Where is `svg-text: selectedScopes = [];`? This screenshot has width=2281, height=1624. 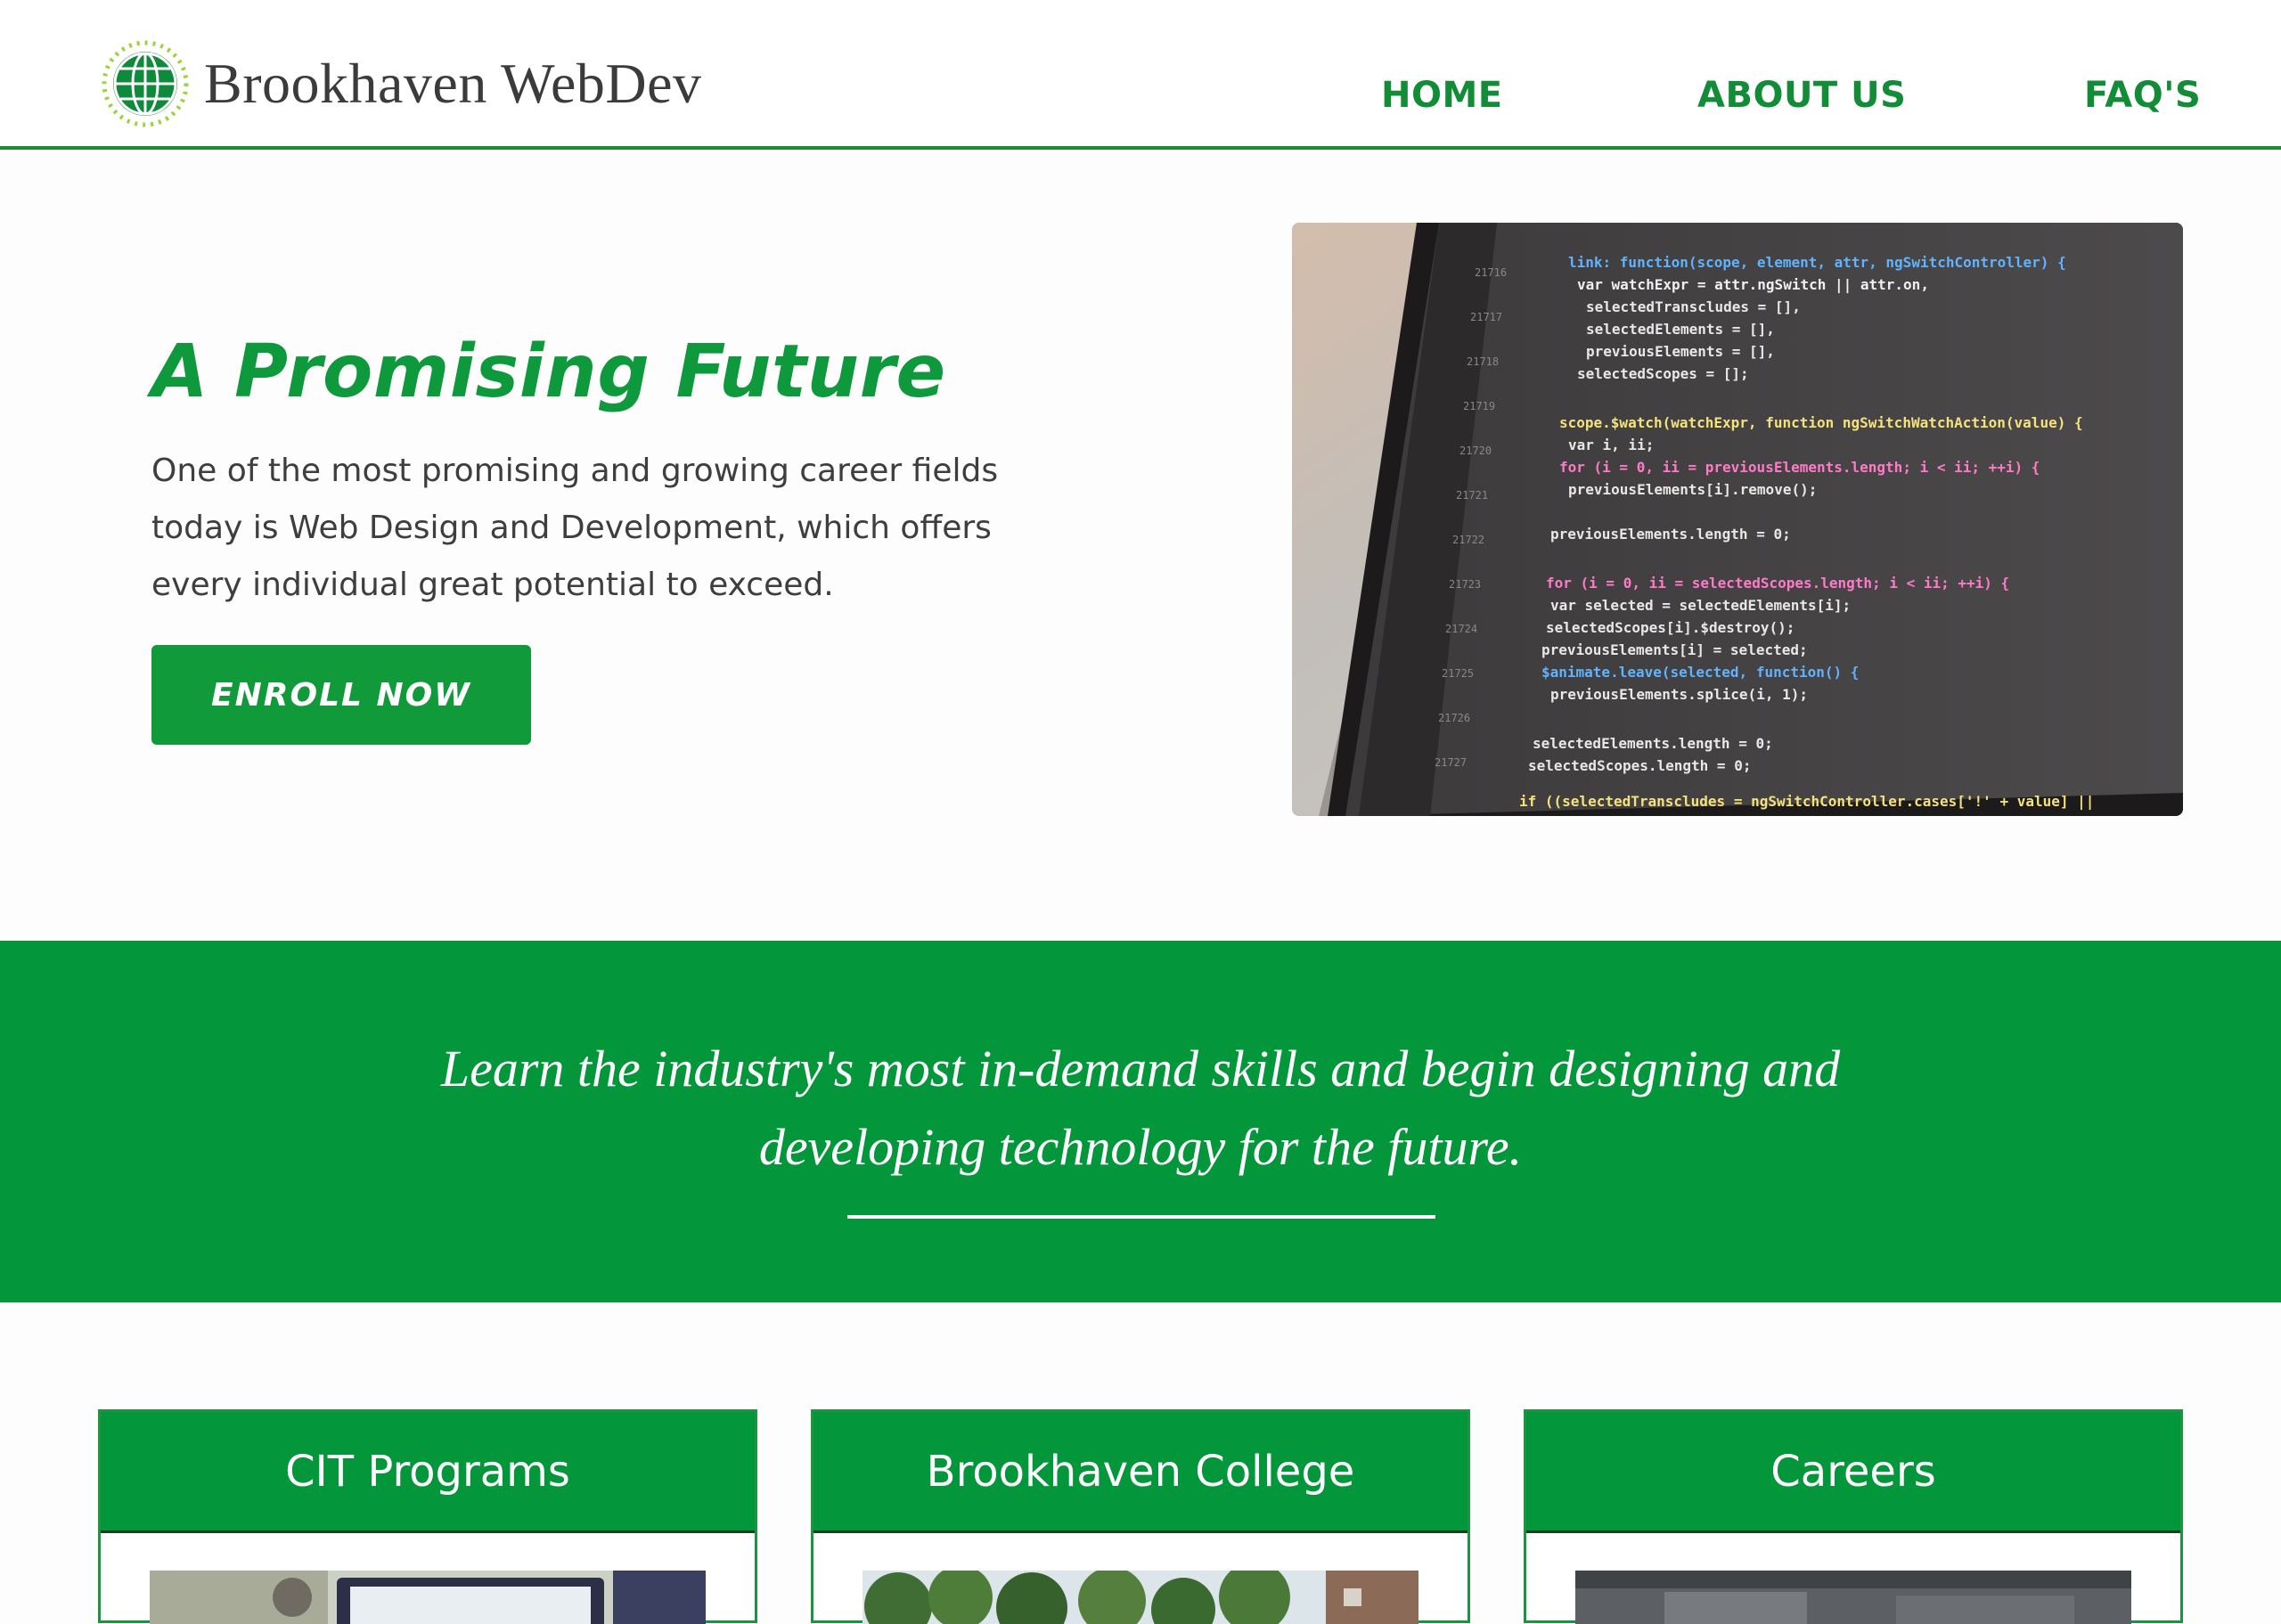
svg-text: selectedScopes = []; is located at coordinates (1663, 373).